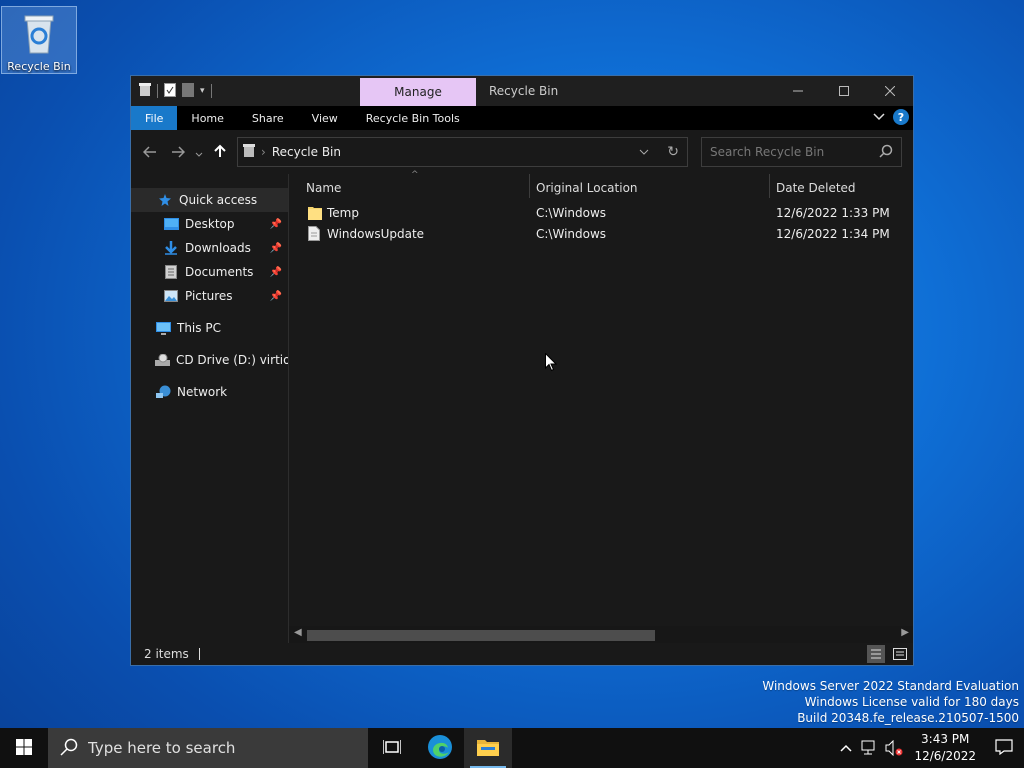 This screenshot has height=768, width=1024. What do you see at coordinates (171, 224) in the screenshot?
I see `desktop-folder-icon` at bounding box center [171, 224].